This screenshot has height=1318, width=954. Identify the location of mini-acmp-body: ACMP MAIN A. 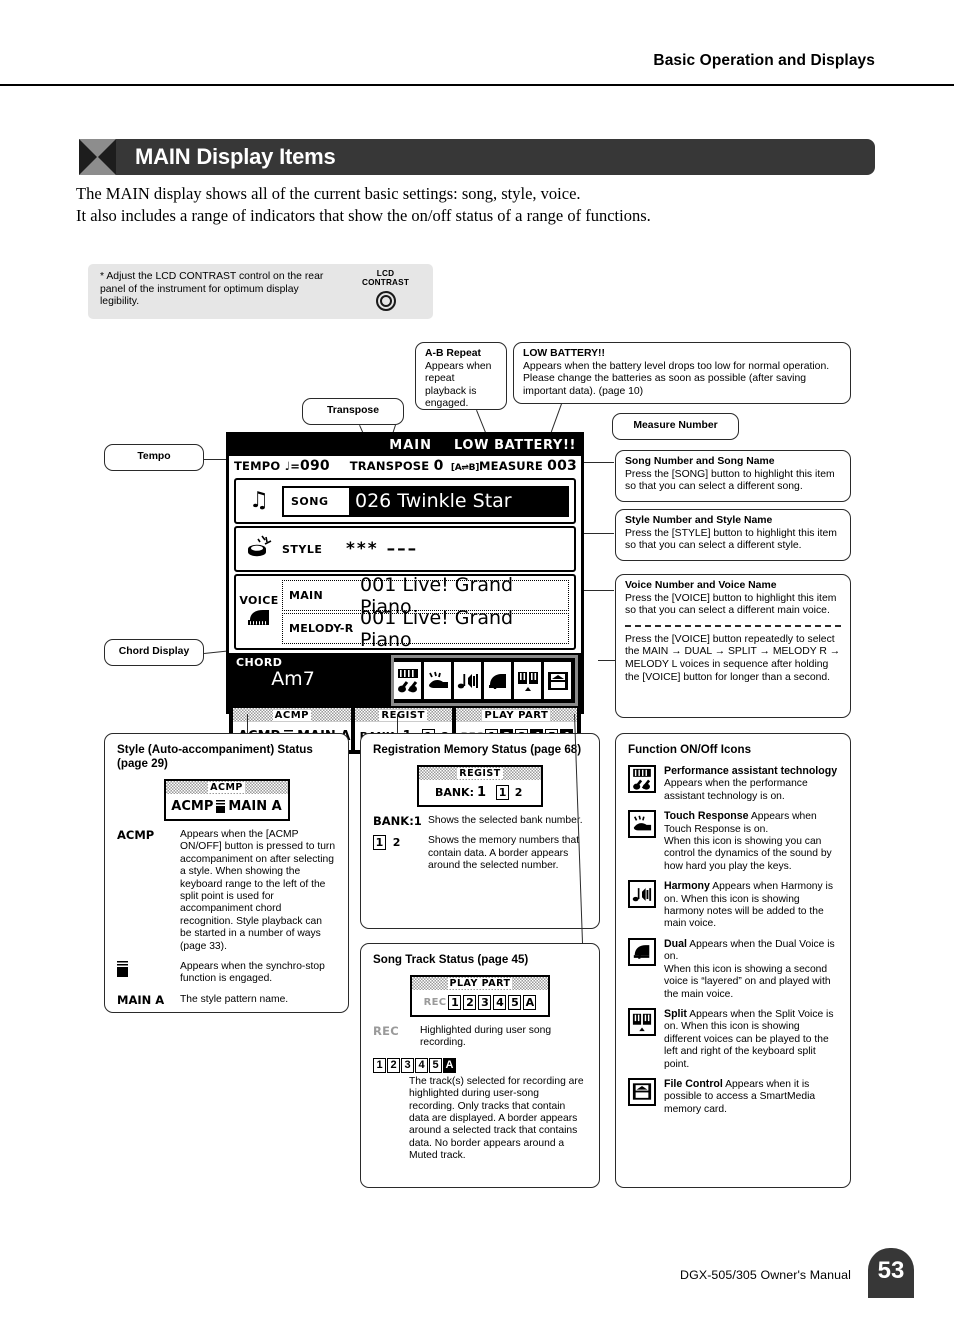
(227, 806).